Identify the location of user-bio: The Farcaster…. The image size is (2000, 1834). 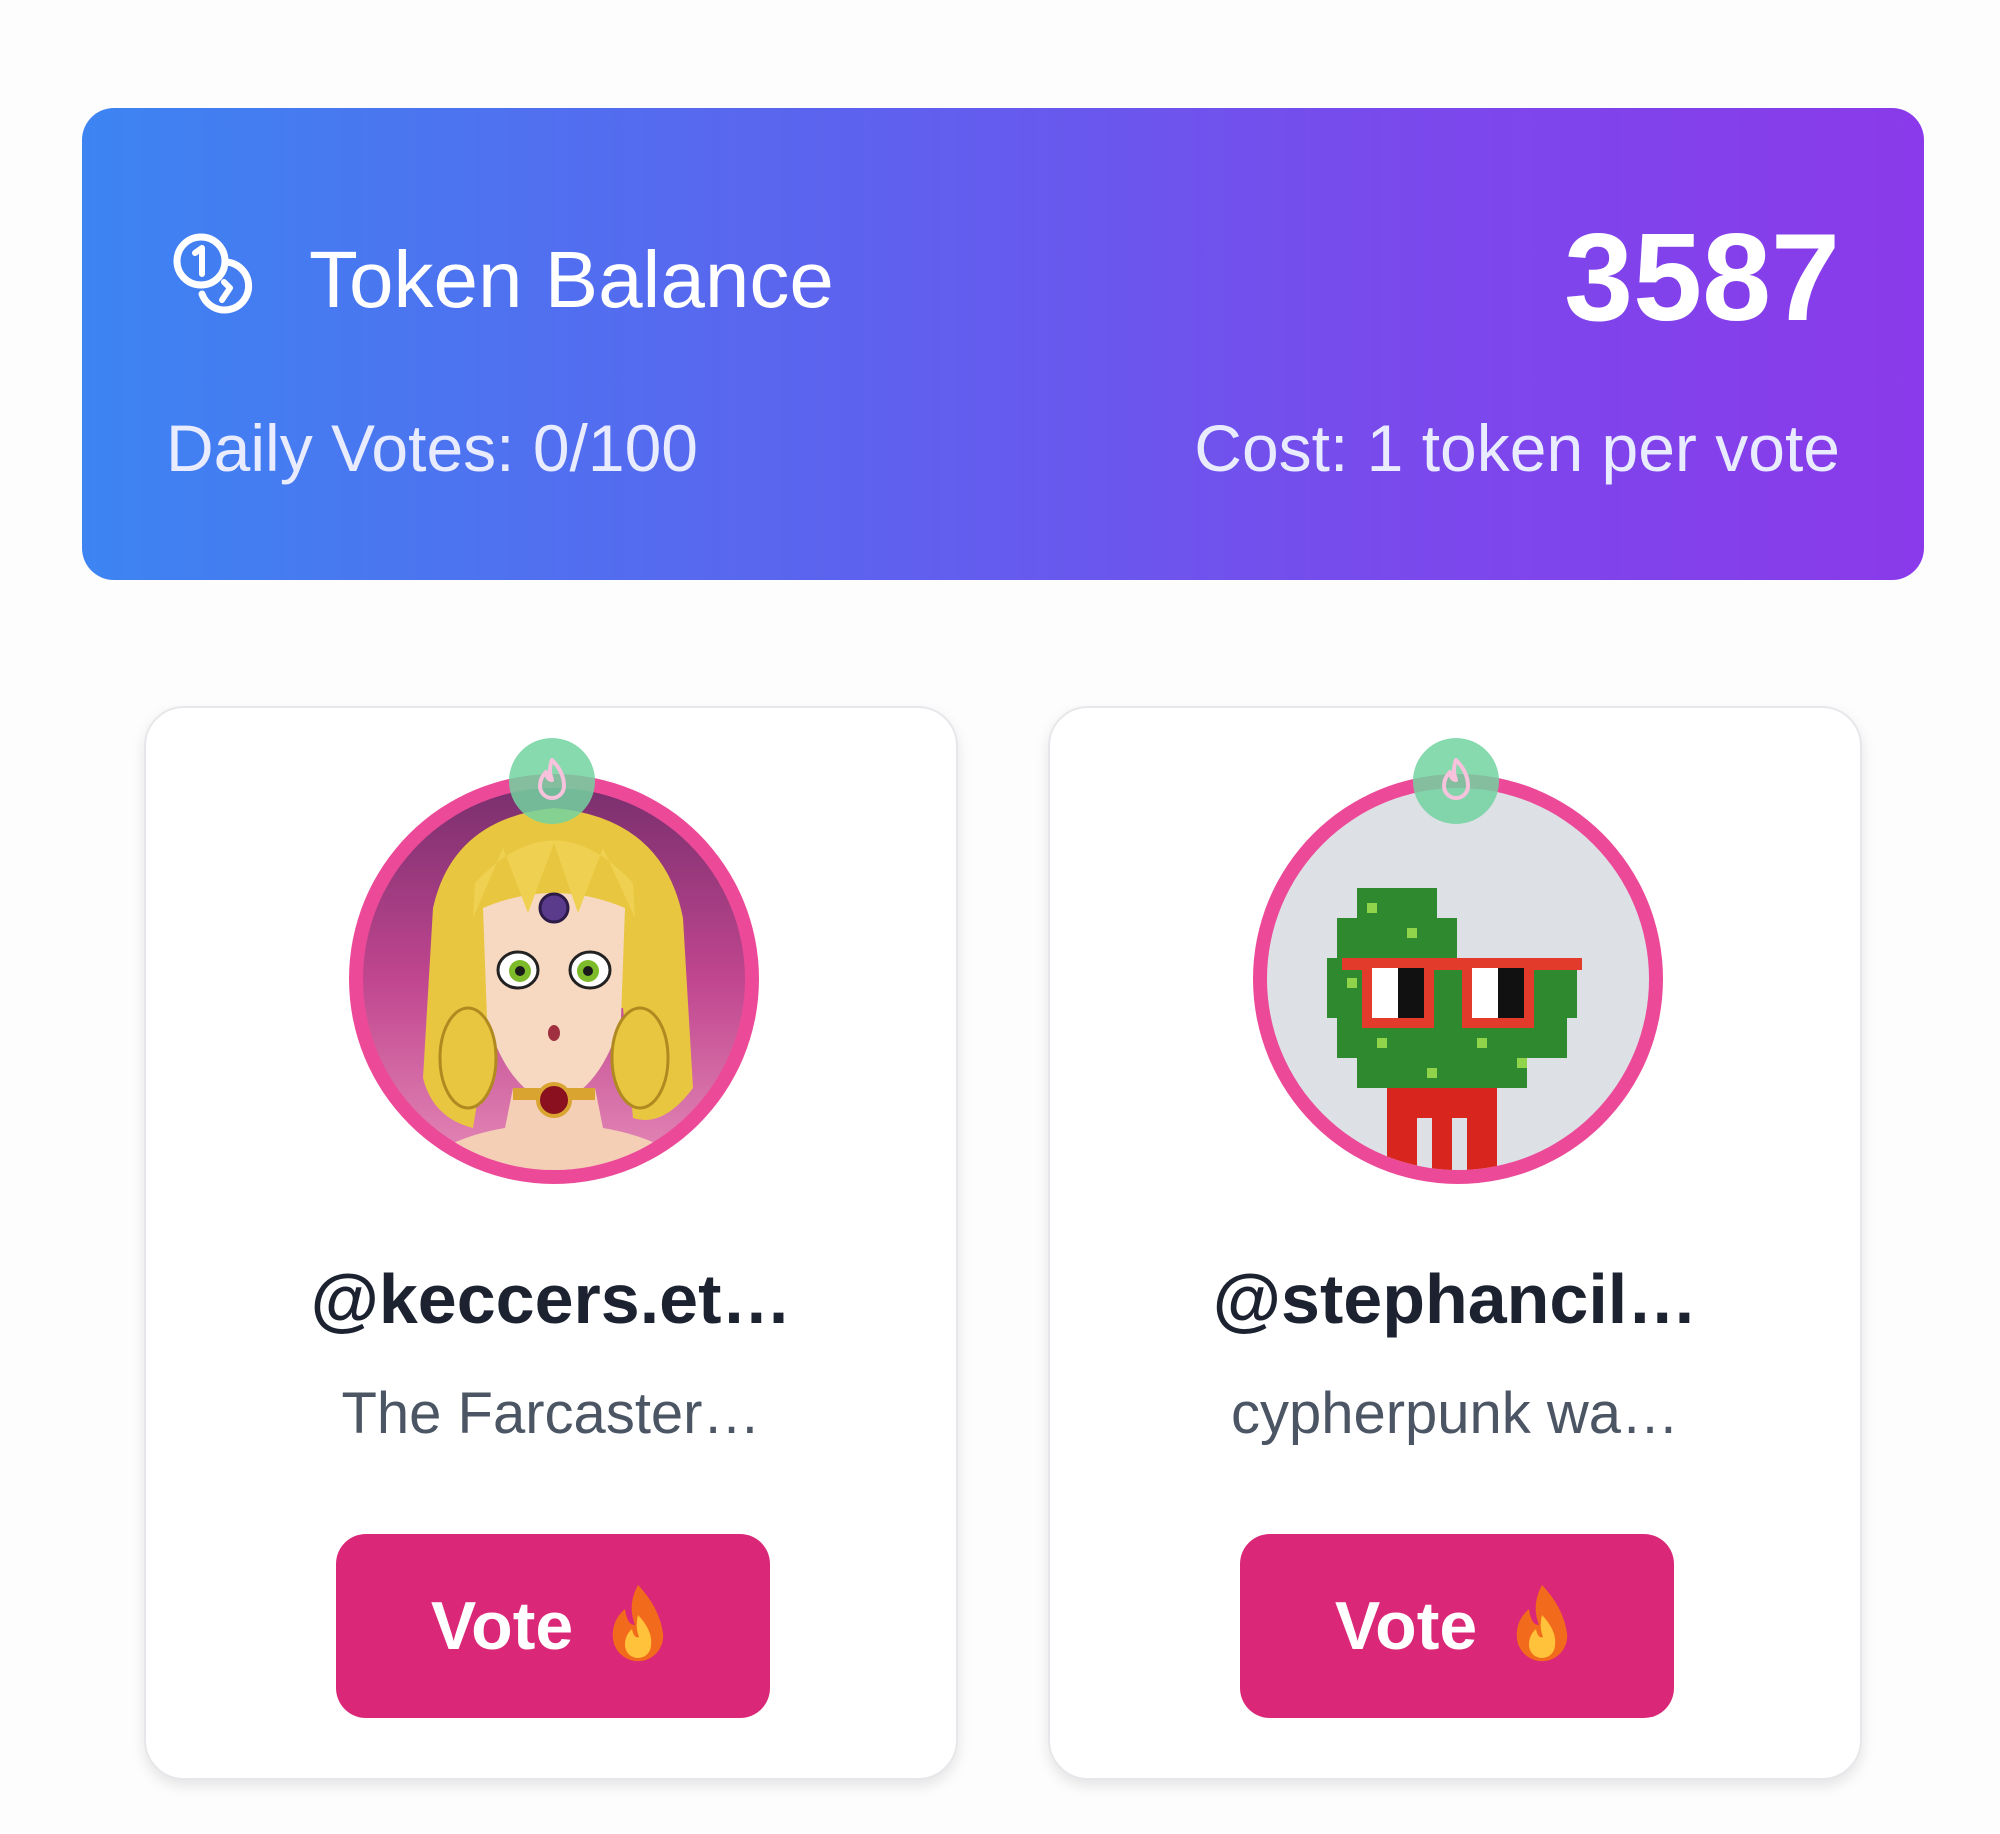
(551, 1413).